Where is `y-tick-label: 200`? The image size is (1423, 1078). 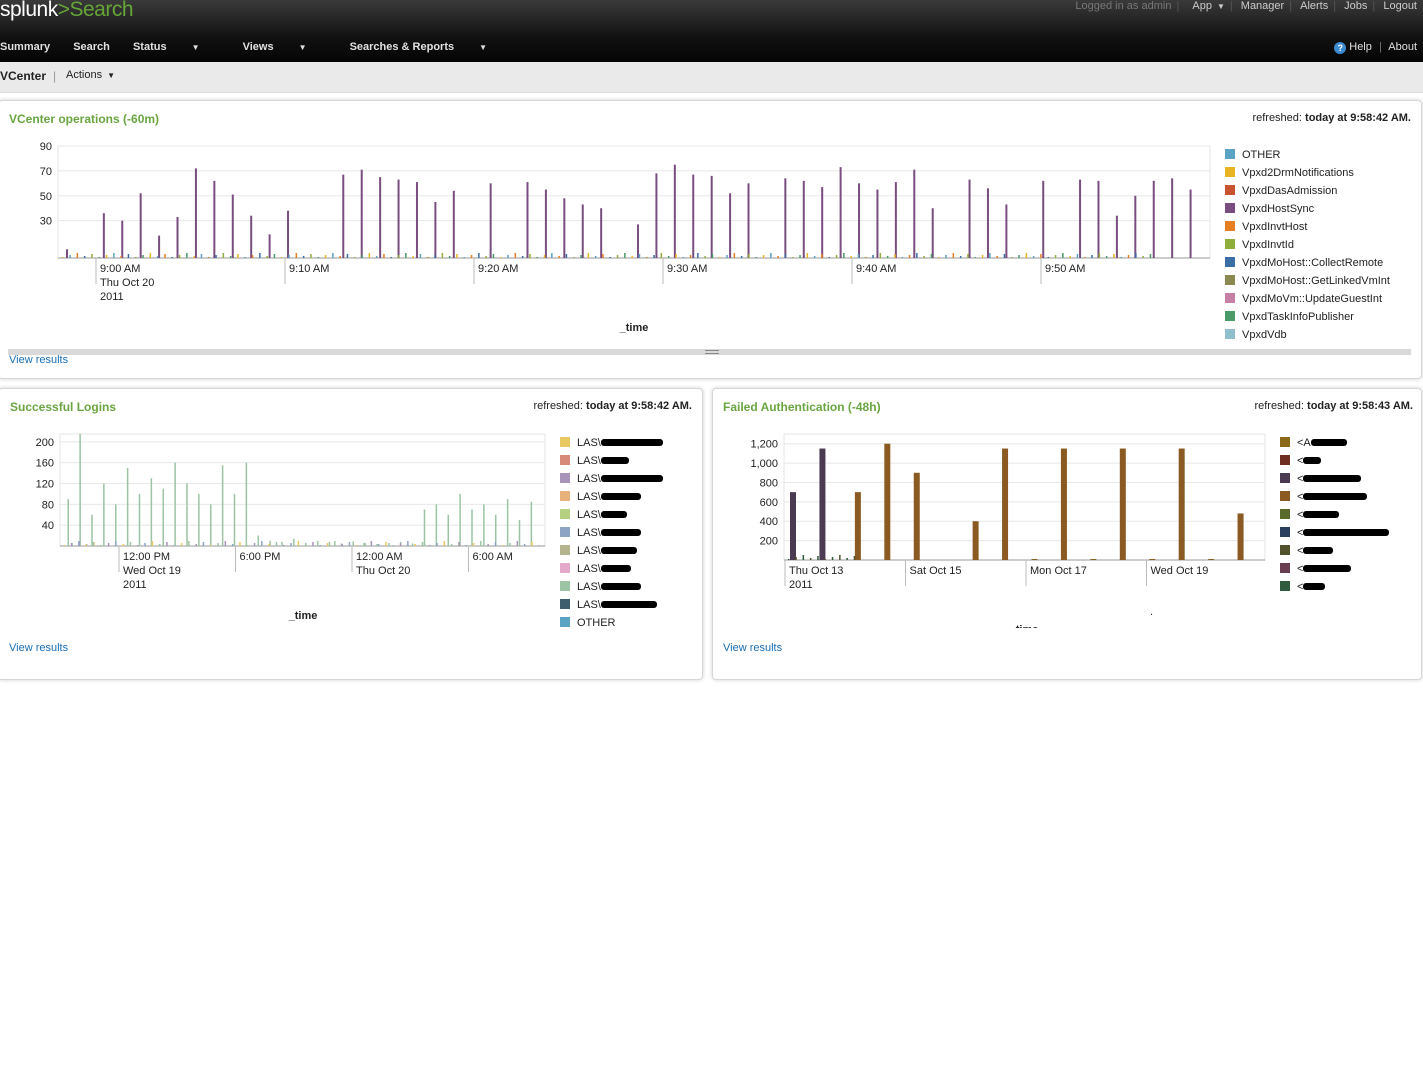
y-tick-label: 200 is located at coordinates (769, 542).